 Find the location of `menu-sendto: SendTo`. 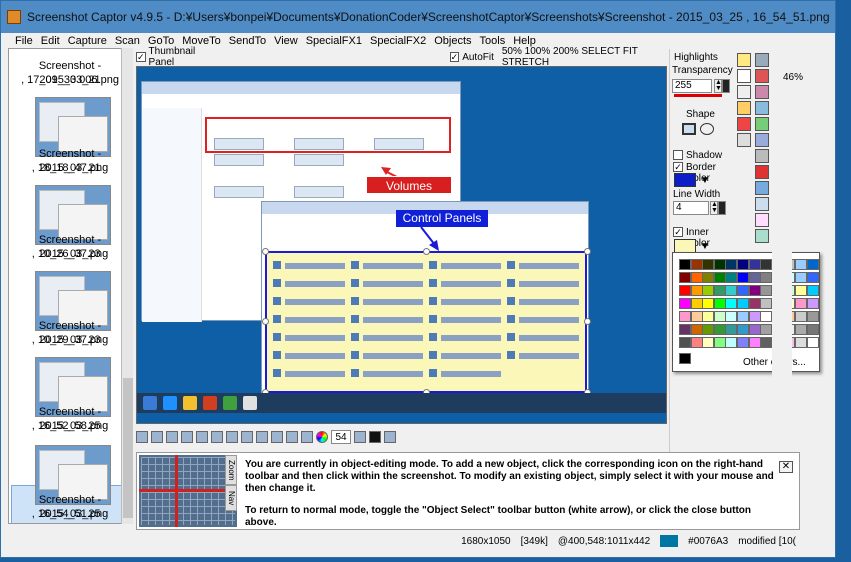

menu-sendto: SendTo is located at coordinates (247, 41).